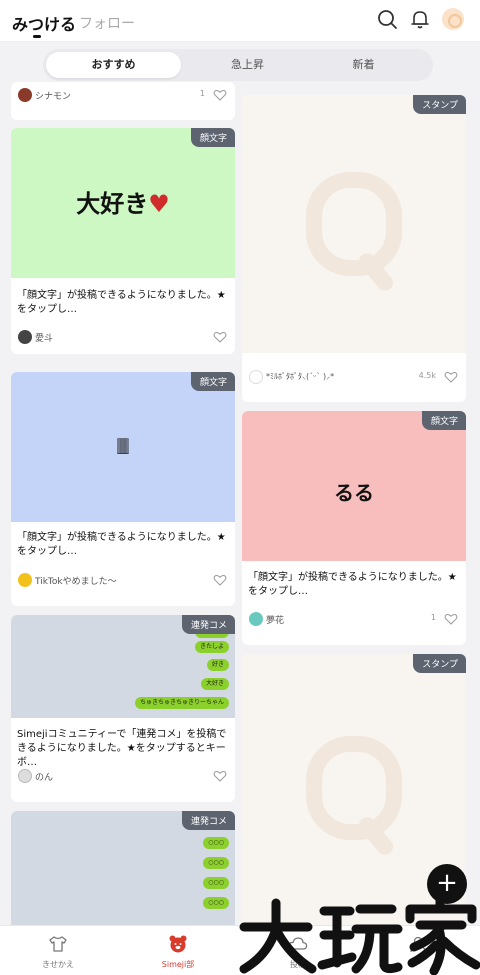 The width and height of the screenshot is (480, 975). What do you see at coordinates (214, 684) in the screenshot?
I see `comment-bubble: 大好き` at bounding box center [214, 684].